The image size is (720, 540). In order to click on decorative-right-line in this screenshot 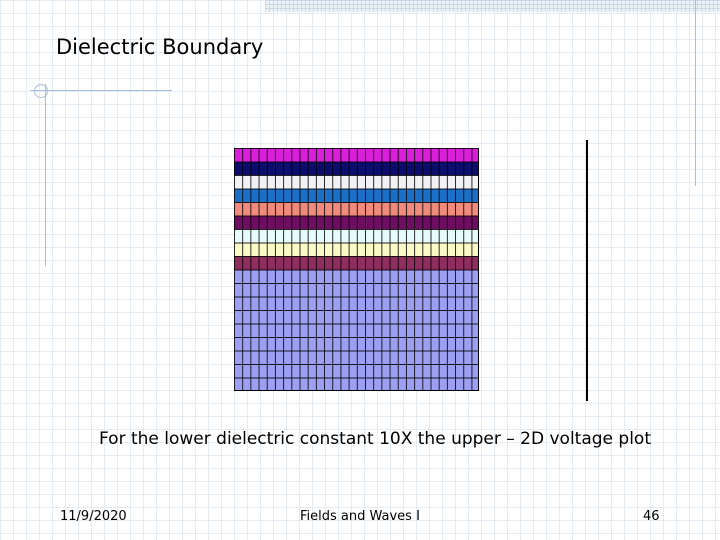, I will do `click(695, 93)`.